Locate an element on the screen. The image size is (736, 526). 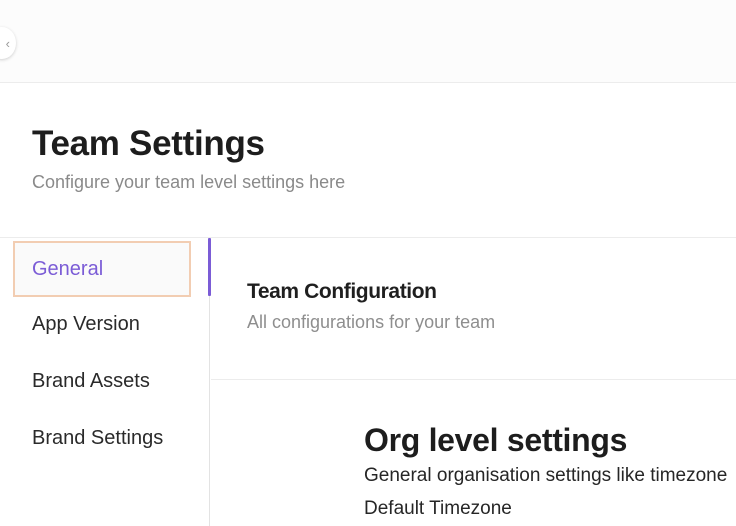
sidebar-item-label: Brand Assets is located at coordinates (91, 380).